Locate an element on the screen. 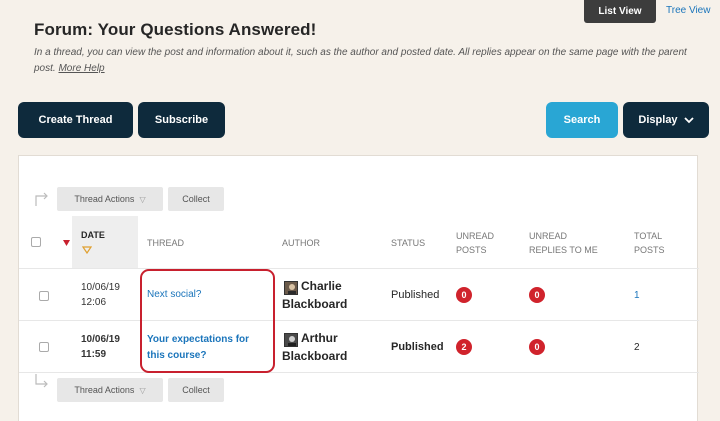 The image size is (720, 421). row-date: 10/06/19 11:59 is located at coordinates (100, 347).